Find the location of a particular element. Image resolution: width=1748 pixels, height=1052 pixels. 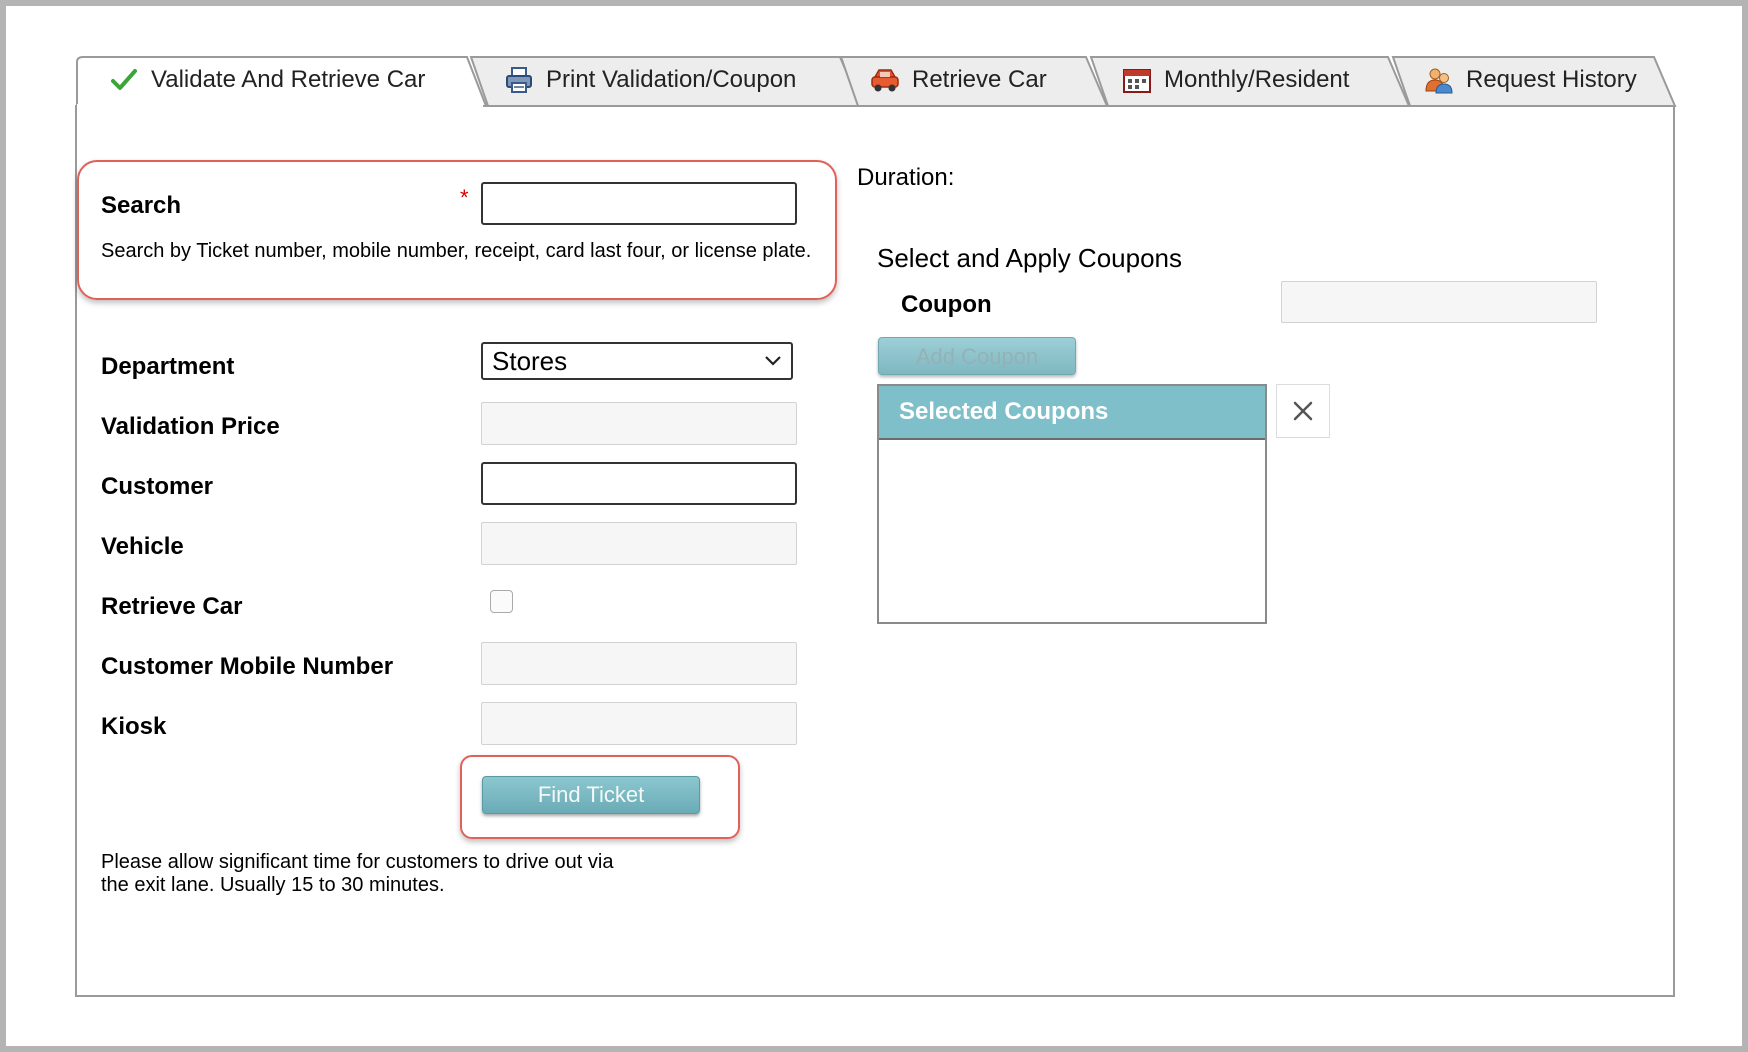

close-icon is located at coordinates (1303, 411).